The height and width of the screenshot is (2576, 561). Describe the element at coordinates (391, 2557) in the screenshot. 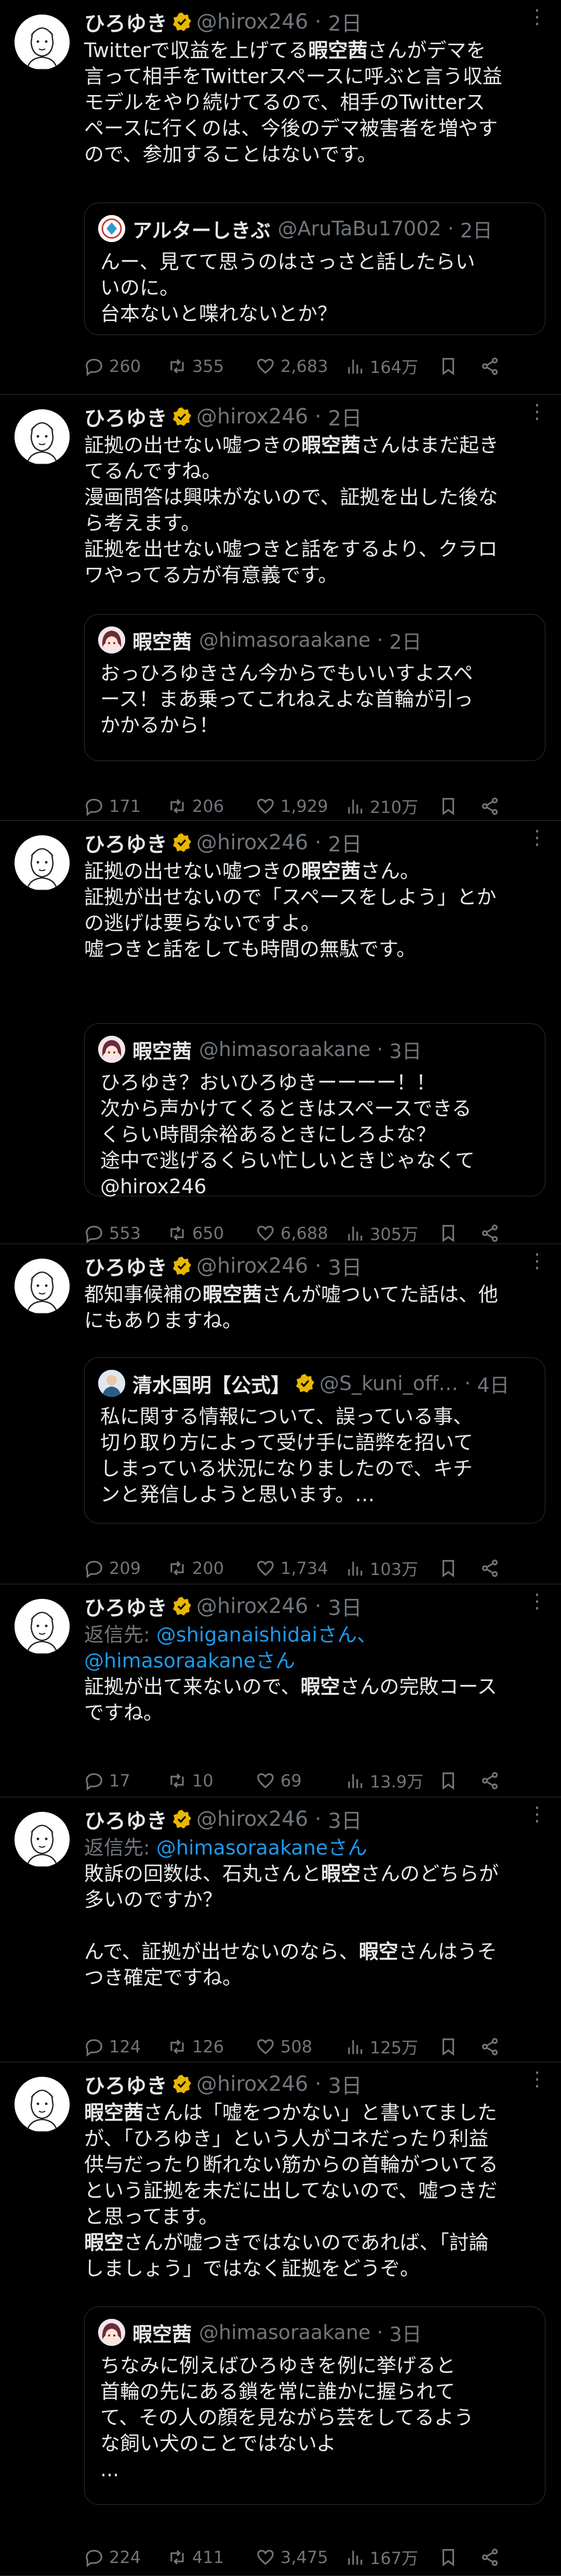

I see `views-button: 167万` at that location.